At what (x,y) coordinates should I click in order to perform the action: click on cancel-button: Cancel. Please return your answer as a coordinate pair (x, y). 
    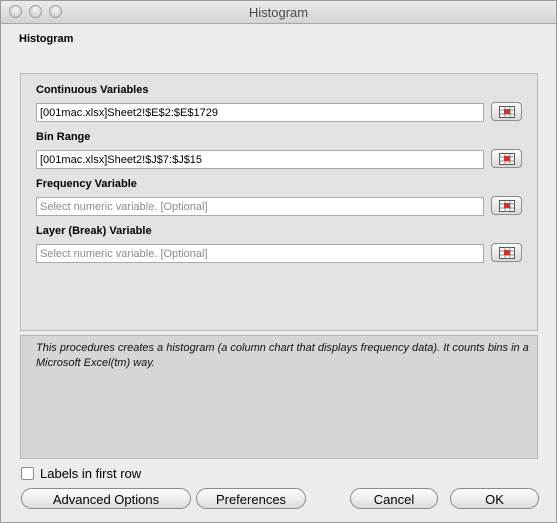
    Looking at the image, I should click on (394, 498).